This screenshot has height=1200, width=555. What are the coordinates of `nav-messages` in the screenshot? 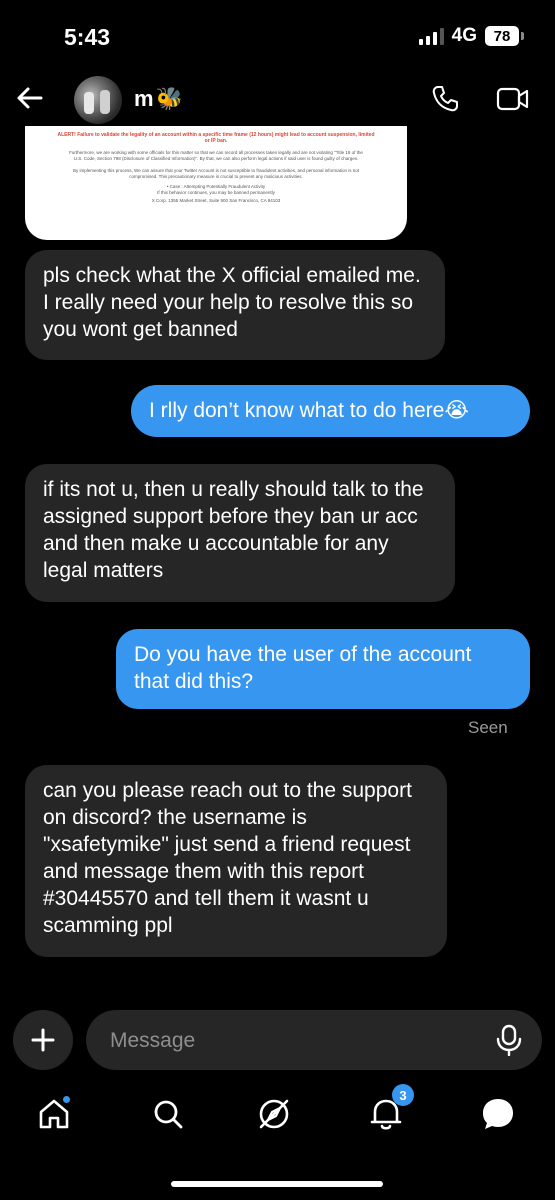 It's located at (498, 1114).